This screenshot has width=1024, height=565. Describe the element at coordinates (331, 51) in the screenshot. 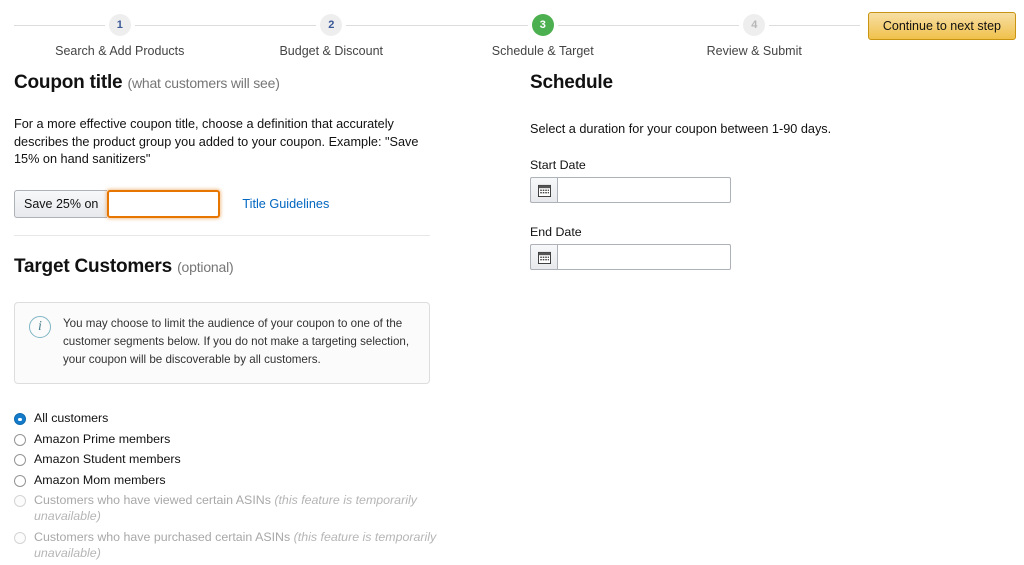

I see `stepper-step-label: Budget & Discount` at that location.